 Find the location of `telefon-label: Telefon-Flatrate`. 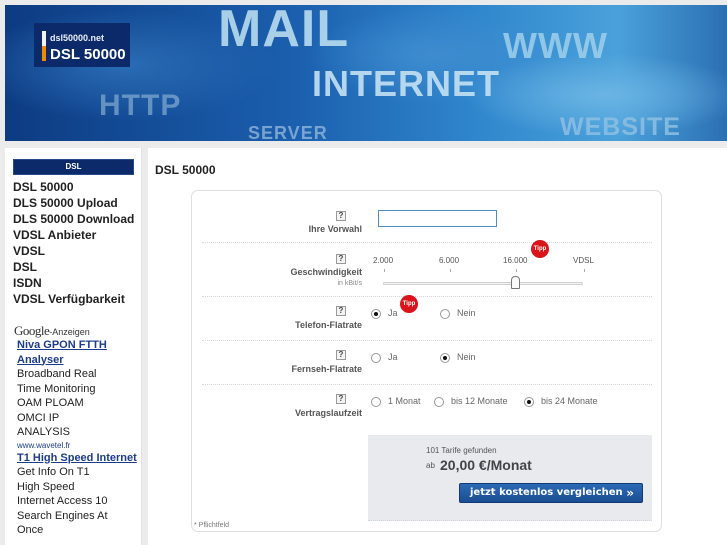

telefon-label: Telefon-Flatrate is located at coordinates (328, 325).